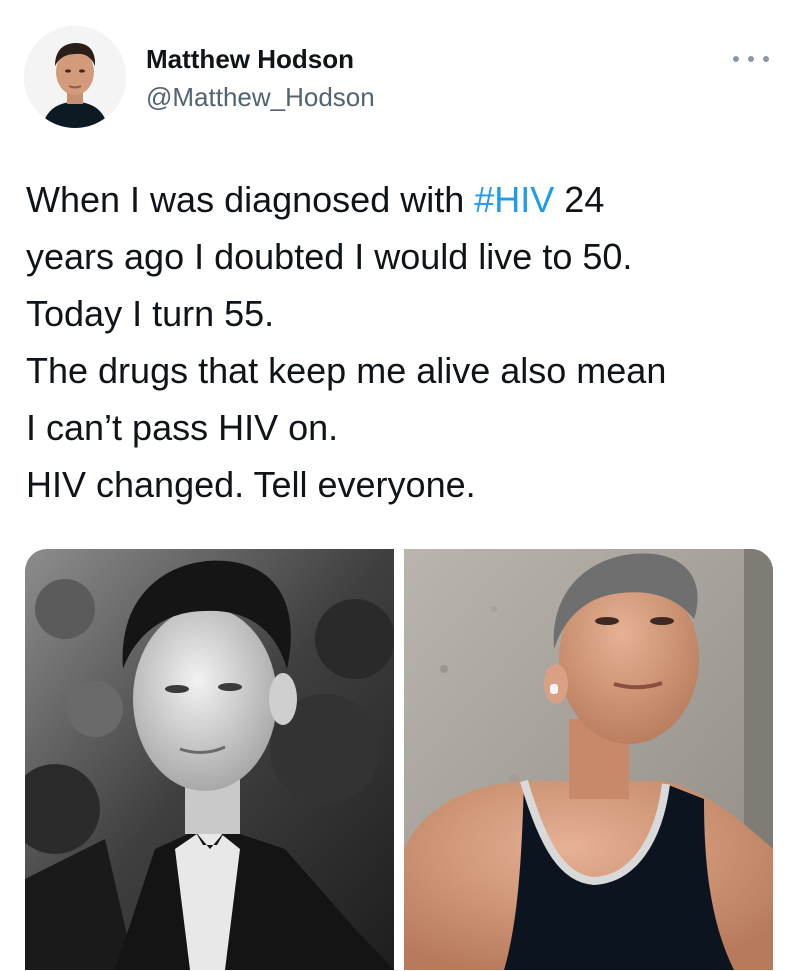  I want to click on tweet-text-segment: When I was diagnosed with, so click(250, 199).